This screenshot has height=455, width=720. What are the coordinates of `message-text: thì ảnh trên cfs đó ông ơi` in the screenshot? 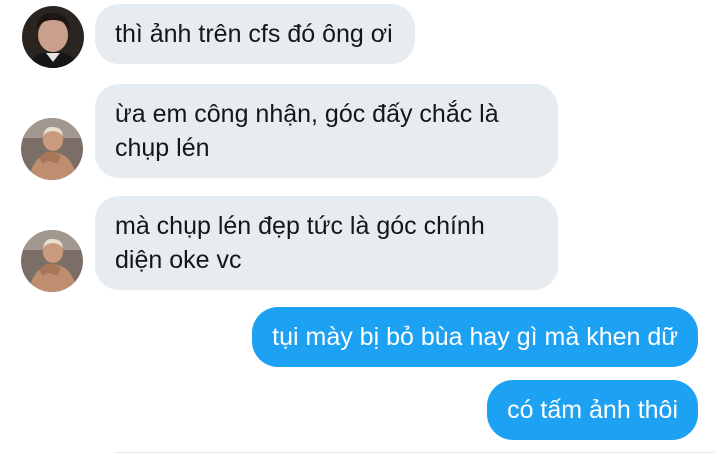 It's located at (254, 34).